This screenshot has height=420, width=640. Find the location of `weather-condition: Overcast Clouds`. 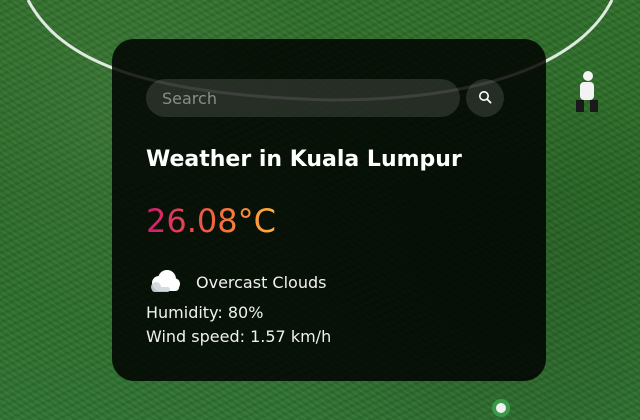

weather-condition: Overcast Clouds is located at coordinates (236, 282).